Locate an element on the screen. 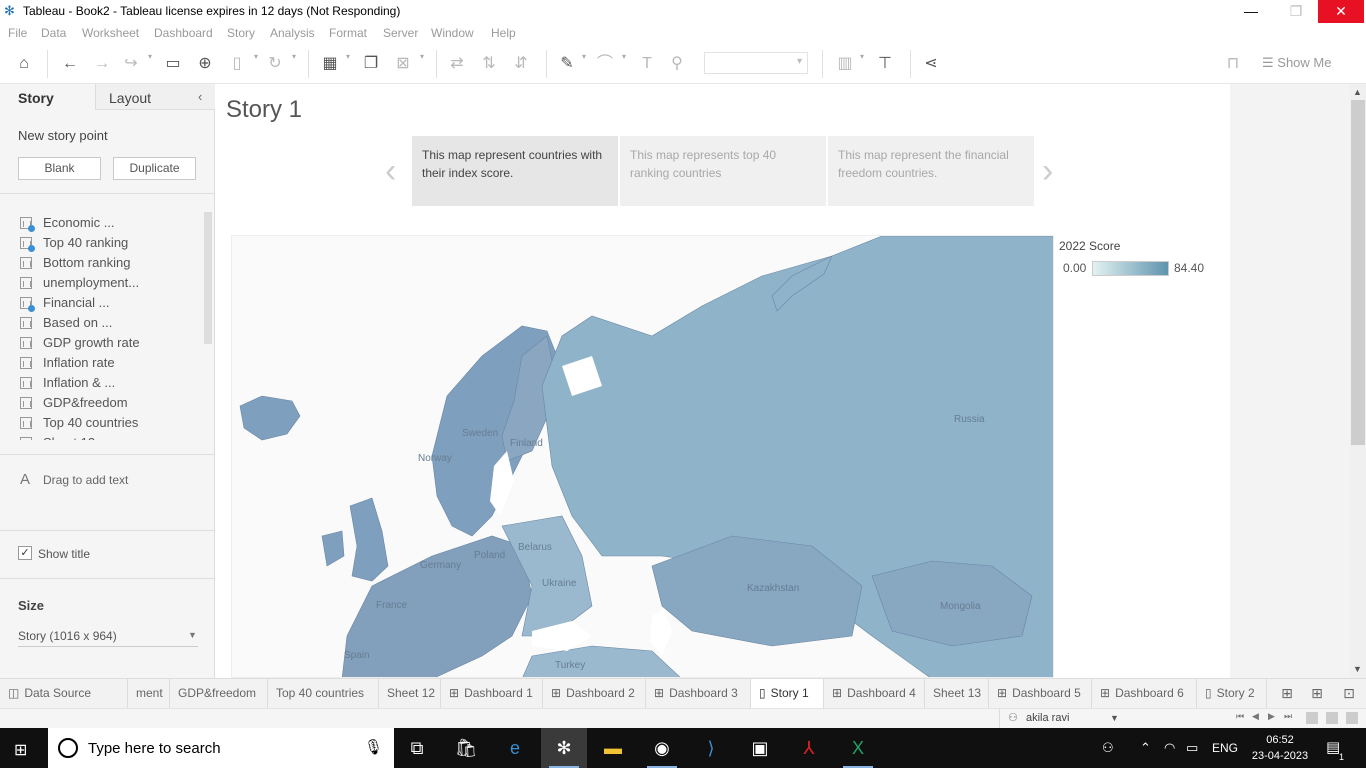  new-data-source-icon: ⊕ is located at coordinates (205, 64).